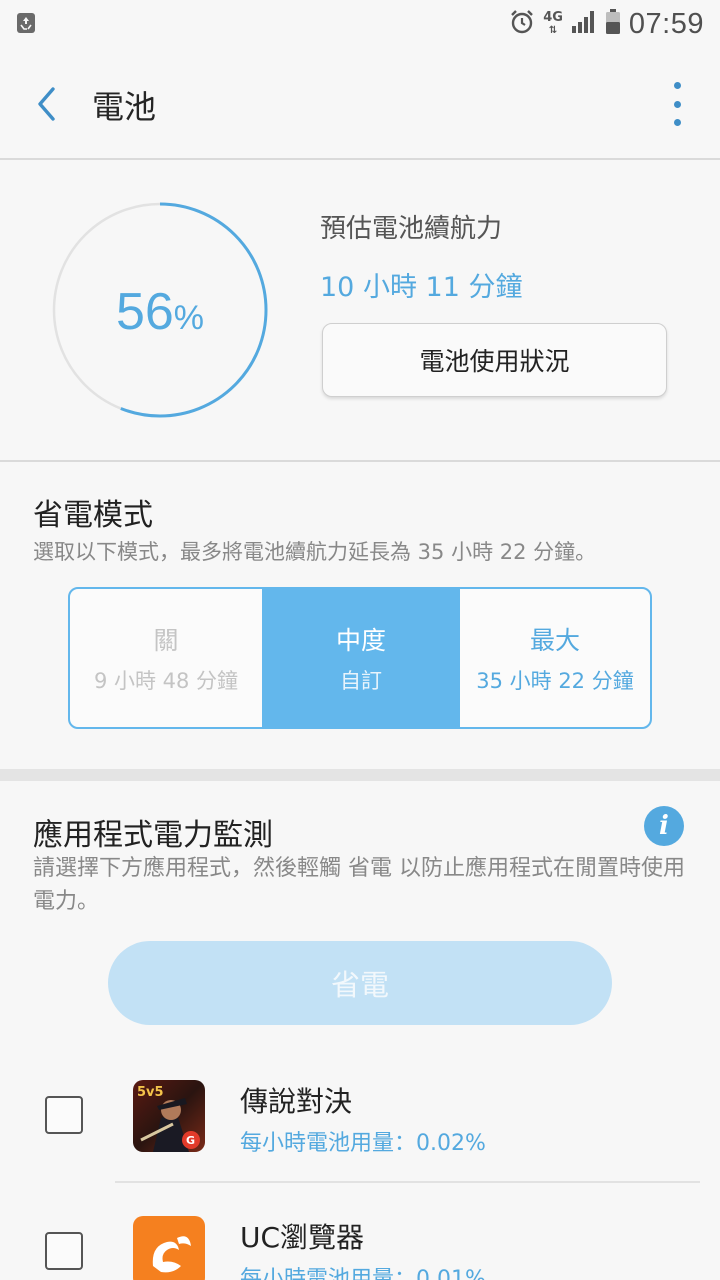  Describe the element at coordinates (93, 515) in the screenshot. I see `power-saving-title: 省電模式` at that location.